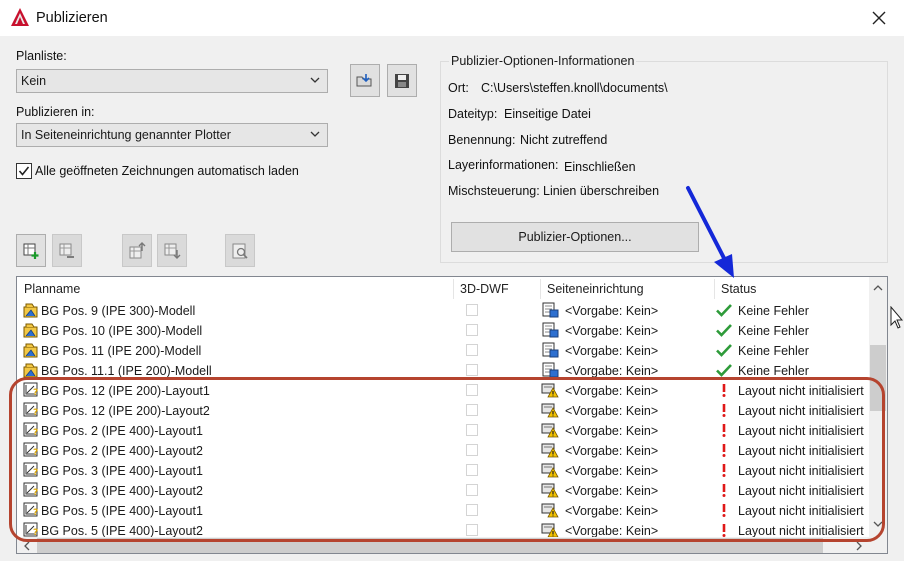  I want to click on column-header-status: Status, so click(791, 289).